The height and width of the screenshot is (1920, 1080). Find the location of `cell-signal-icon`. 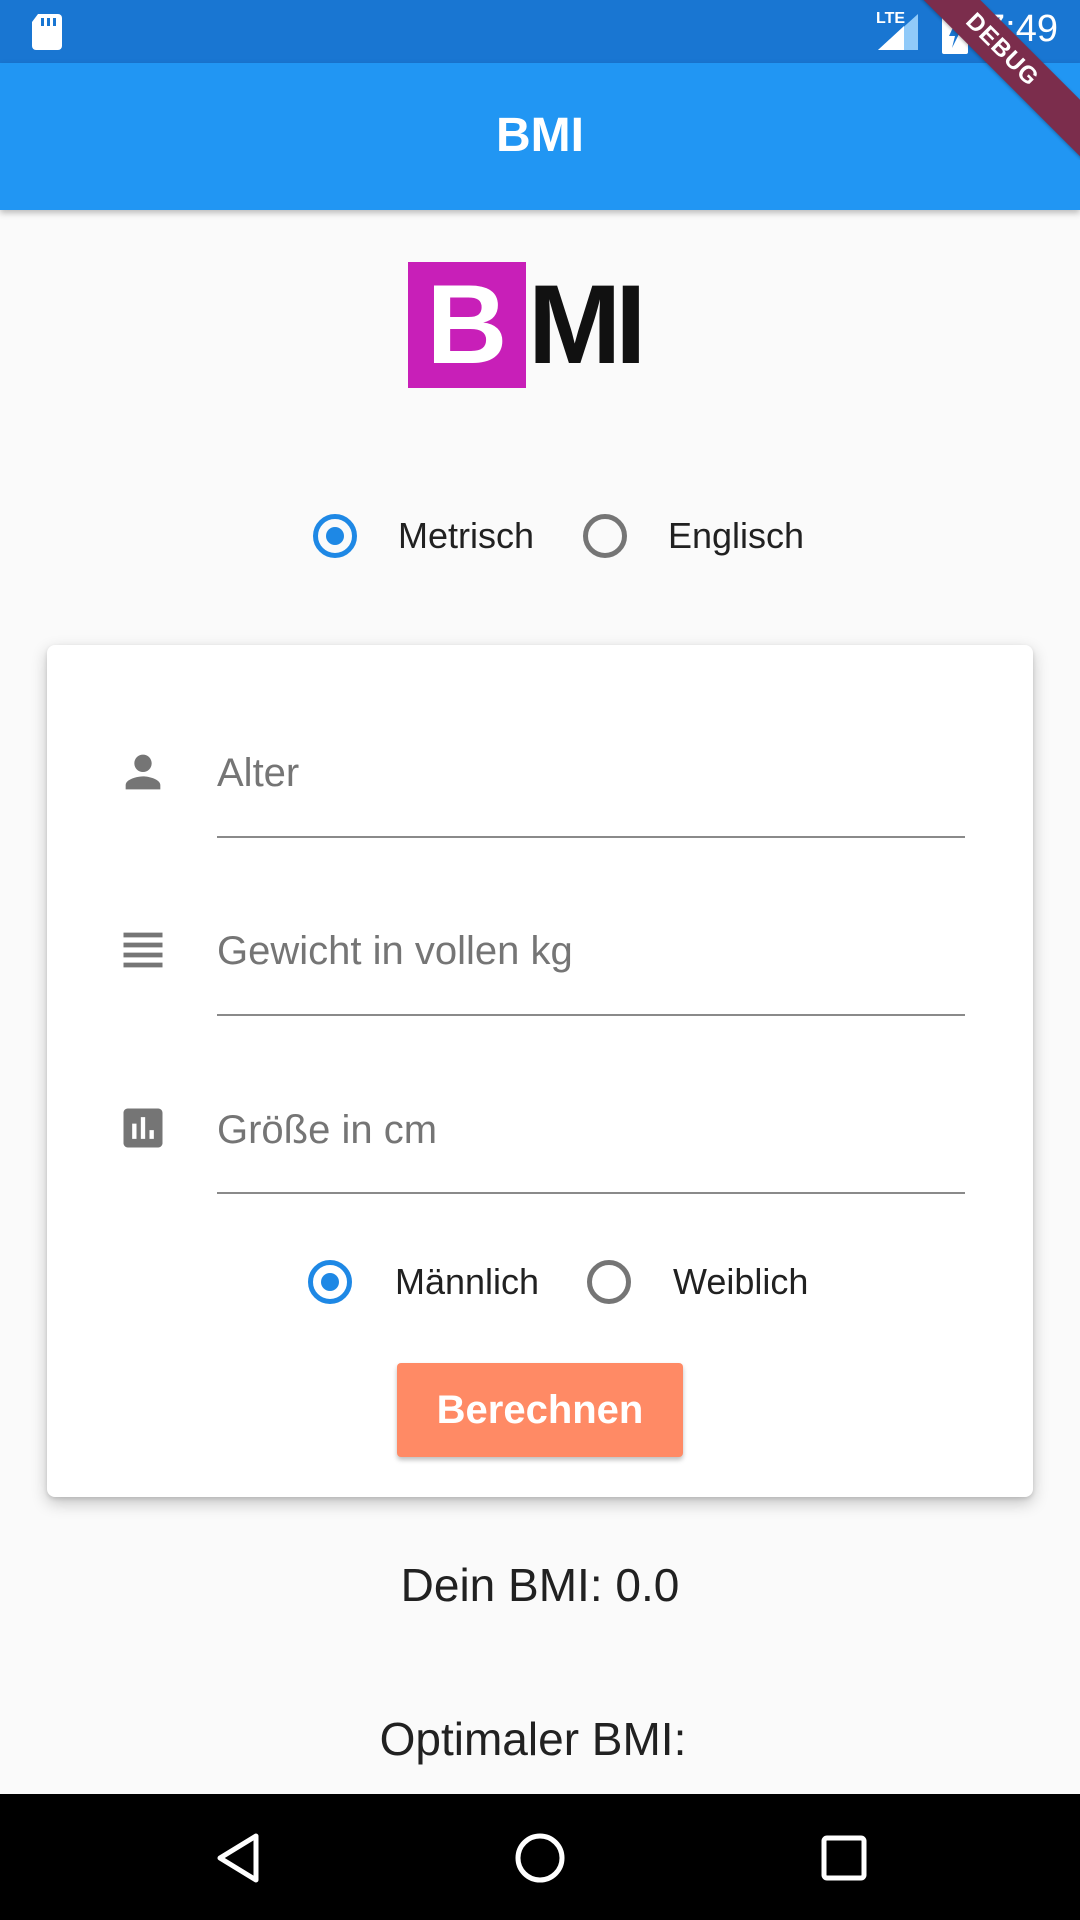

cell-signal-icon is located at coordinates (898, 32).